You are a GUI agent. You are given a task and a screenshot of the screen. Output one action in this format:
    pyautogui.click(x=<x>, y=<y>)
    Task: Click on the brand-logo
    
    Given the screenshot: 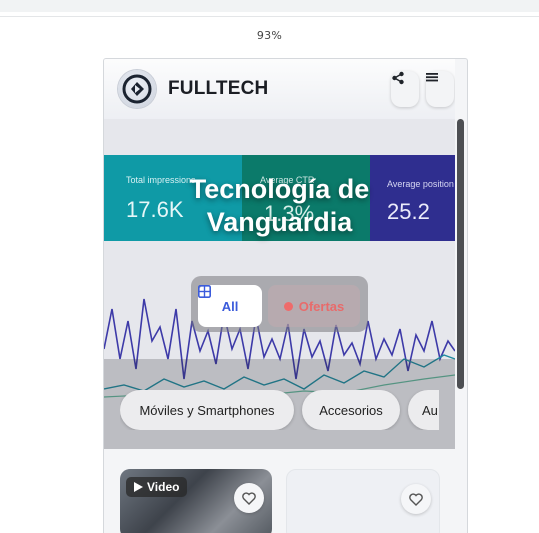 What is the action you would take?
    pyautogui.click(x=137, y=89)
    